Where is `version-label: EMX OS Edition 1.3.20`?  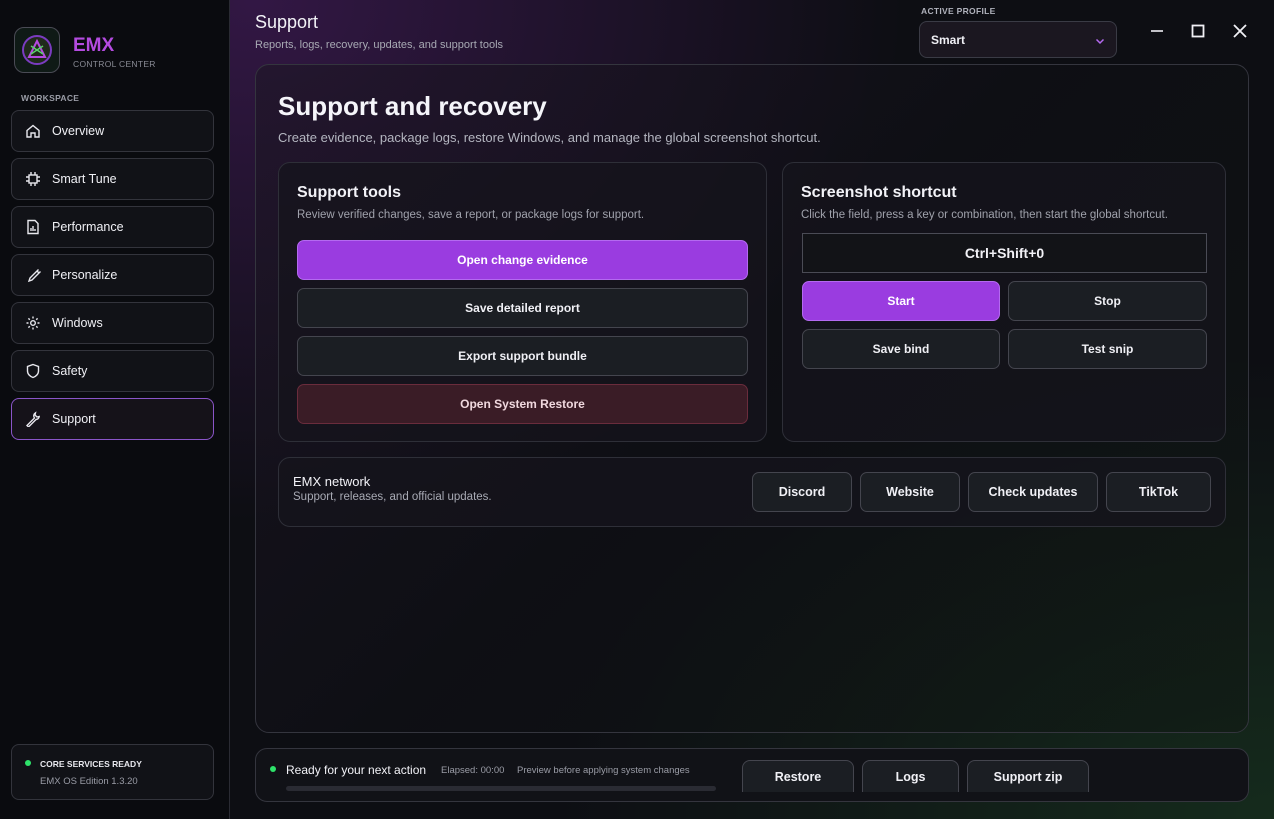 version-label: EMX OS Edition 1.3.20 is located at coordinates (89, 781).